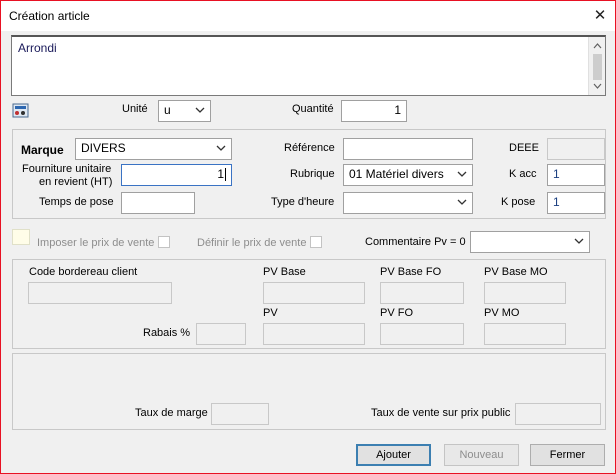 This screenshot has height=474, width=616. Describe the element at coordinates (502, 313) in the screenshot. I see `pv-mo-label: PV MO` at that location.